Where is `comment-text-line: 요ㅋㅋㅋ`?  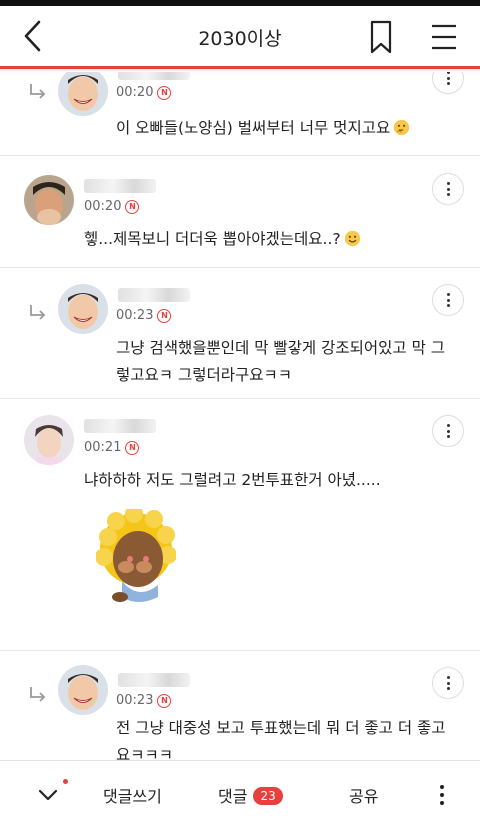
comment-text-line: 요ㅋㅋㅋ is located at coordinates (145, 753).